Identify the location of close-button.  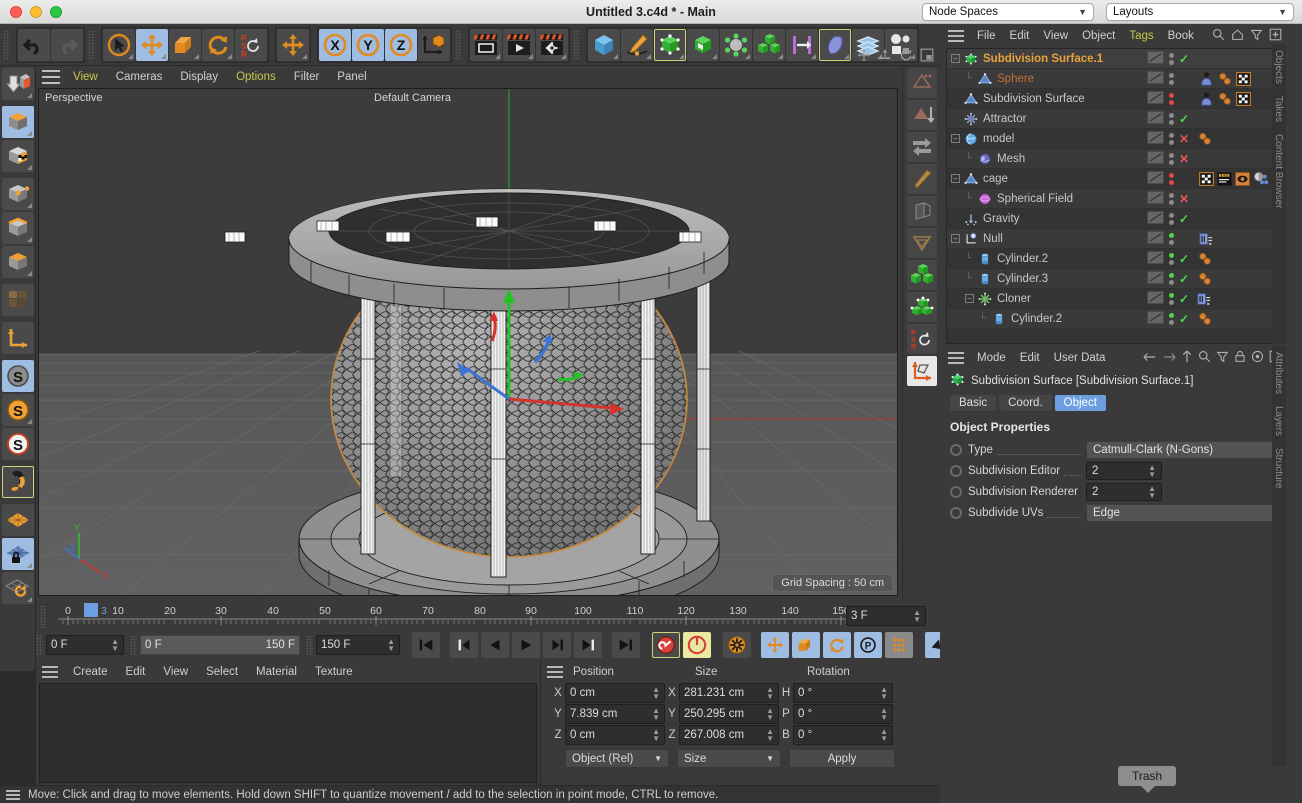
(16, 11).